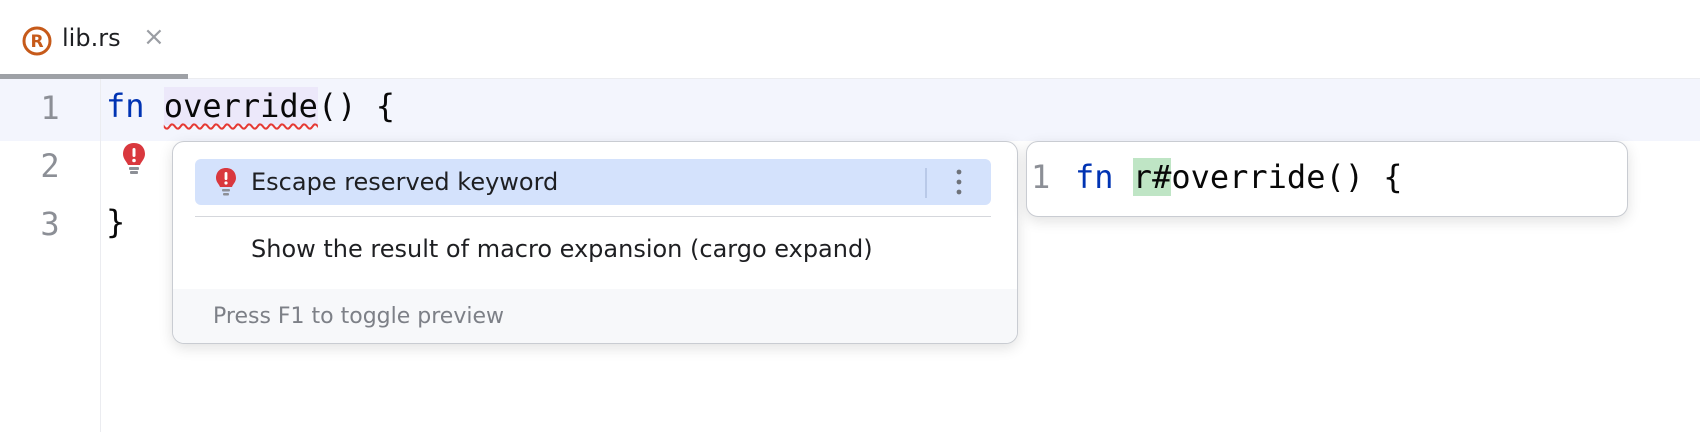 The width and height of the screenshot is (1700, 432). I want to click on popup-footer: Press F1 to toggle preview, so click(595, 316).